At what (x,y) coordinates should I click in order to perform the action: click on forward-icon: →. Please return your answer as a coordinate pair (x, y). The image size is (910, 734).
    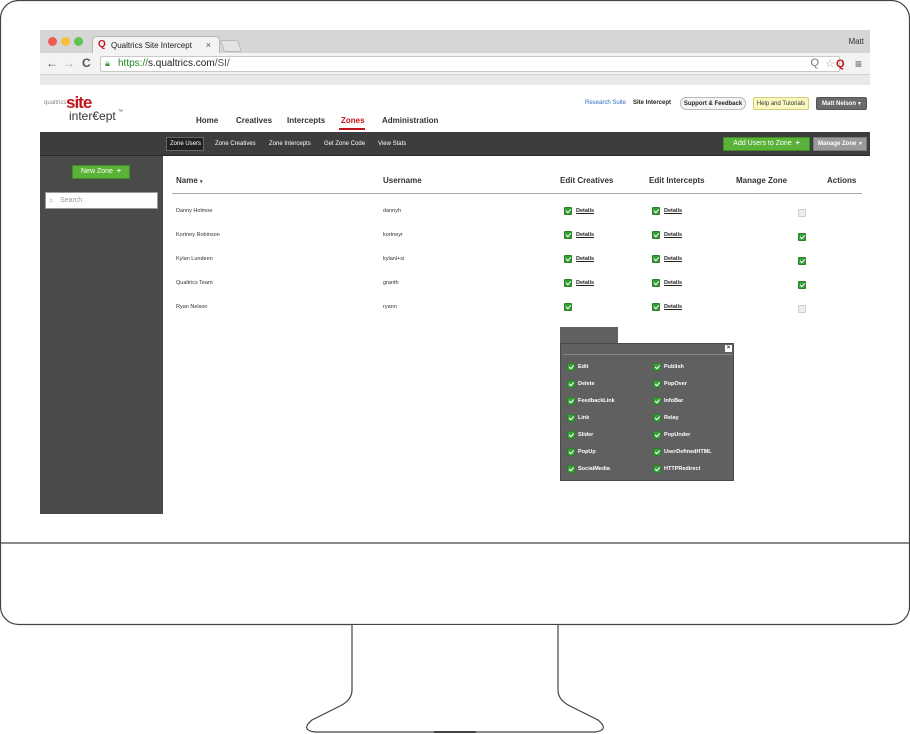
    Looking at the image, I should click on (69, 63).